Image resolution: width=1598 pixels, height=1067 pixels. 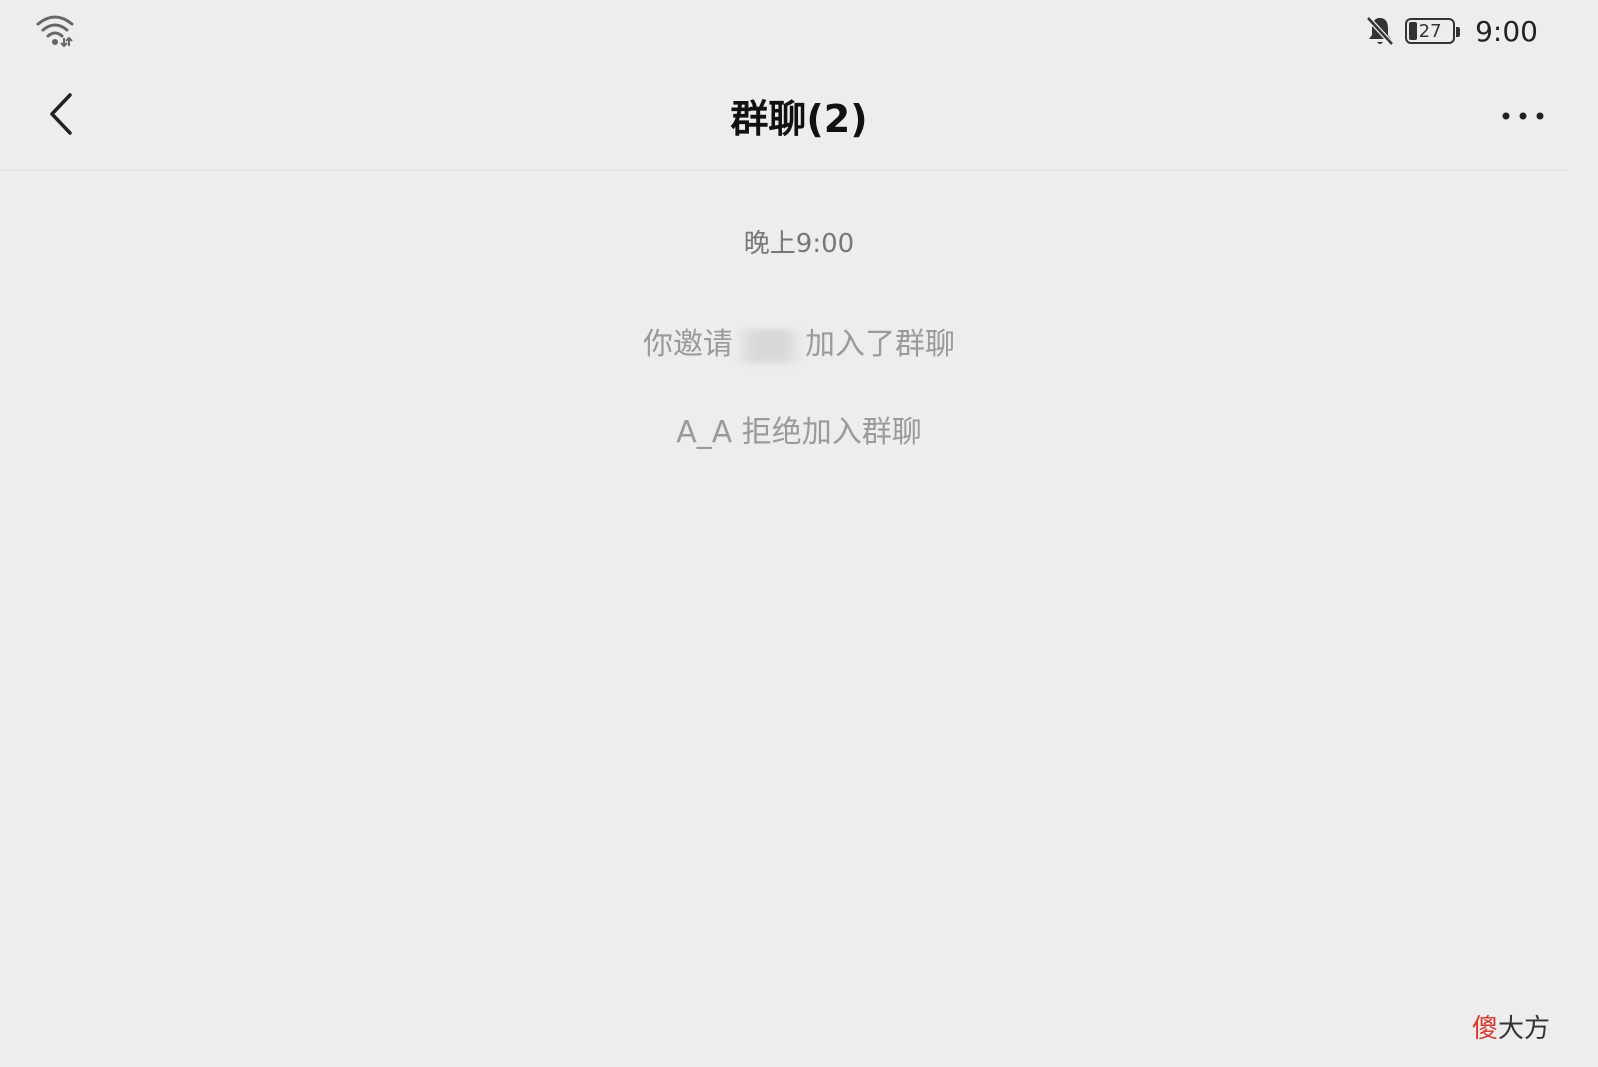 I want to click on invite-suffix: 加入了群聊, so click(x=880, y=344).